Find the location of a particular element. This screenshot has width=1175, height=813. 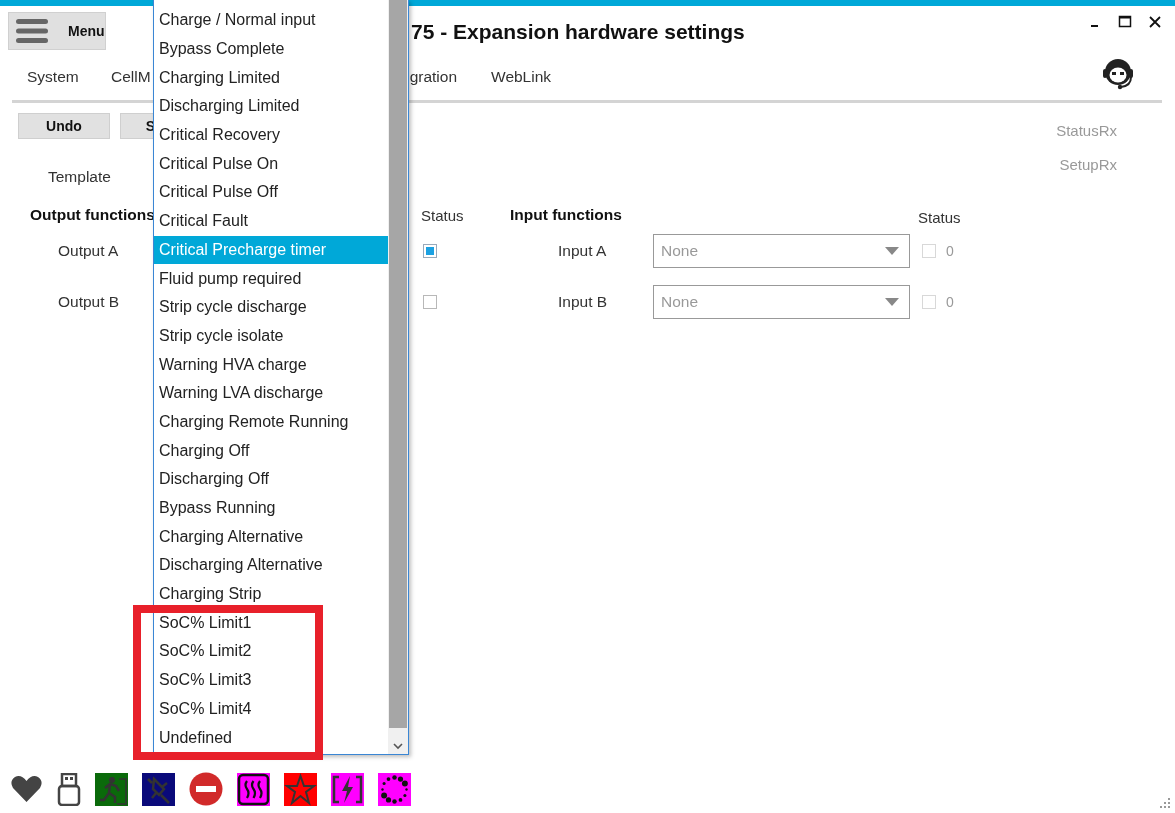

loading-dots-icon is located at coordinates (394, 789).